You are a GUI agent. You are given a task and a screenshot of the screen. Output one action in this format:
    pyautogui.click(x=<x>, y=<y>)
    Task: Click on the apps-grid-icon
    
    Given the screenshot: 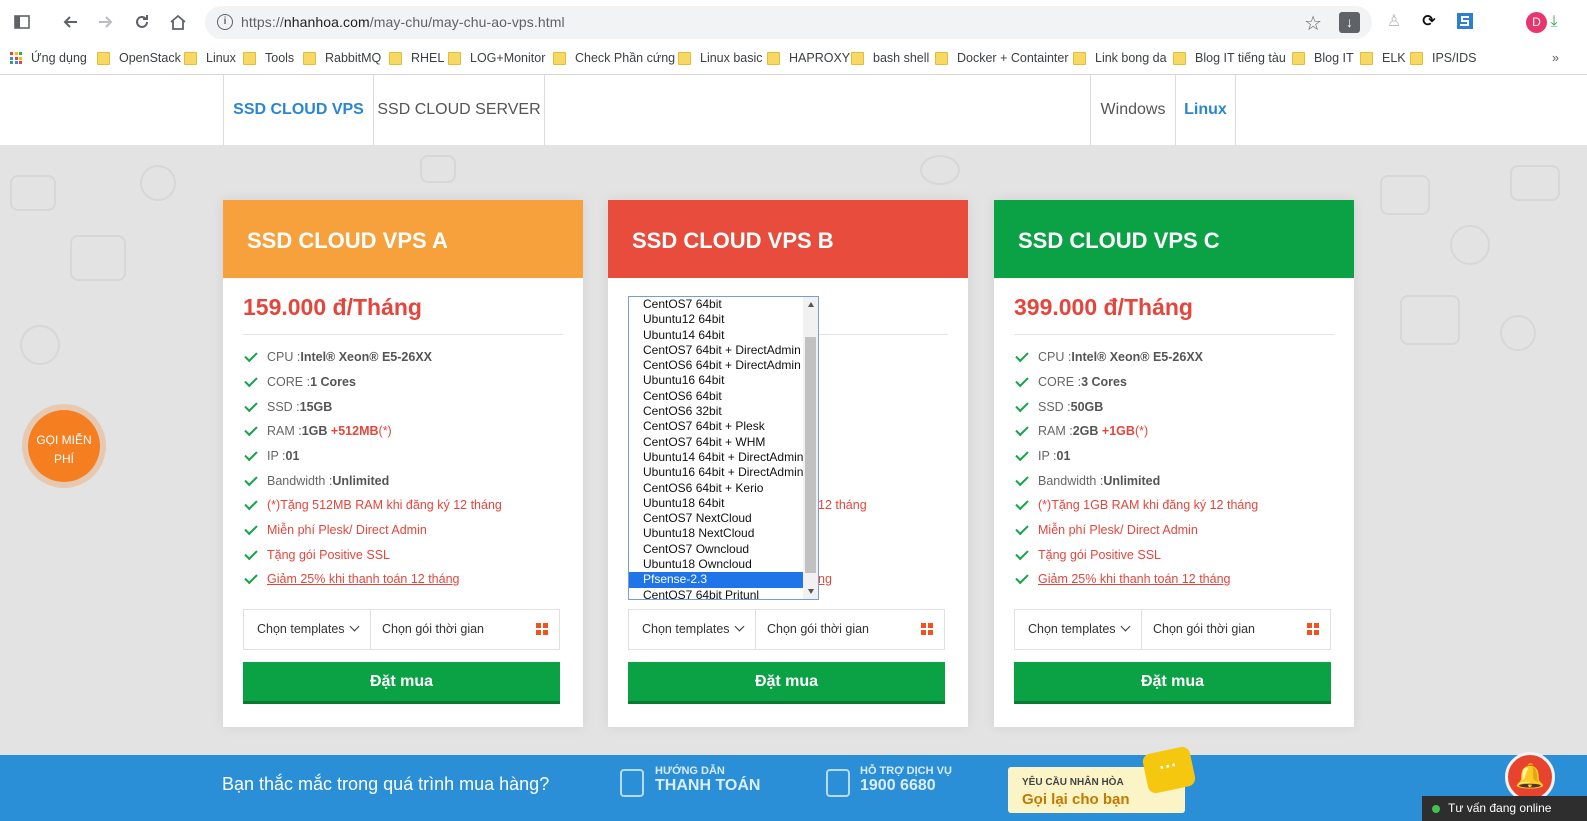 What is the action you would take?
    pyautogui.click(x=16, y=58)
    